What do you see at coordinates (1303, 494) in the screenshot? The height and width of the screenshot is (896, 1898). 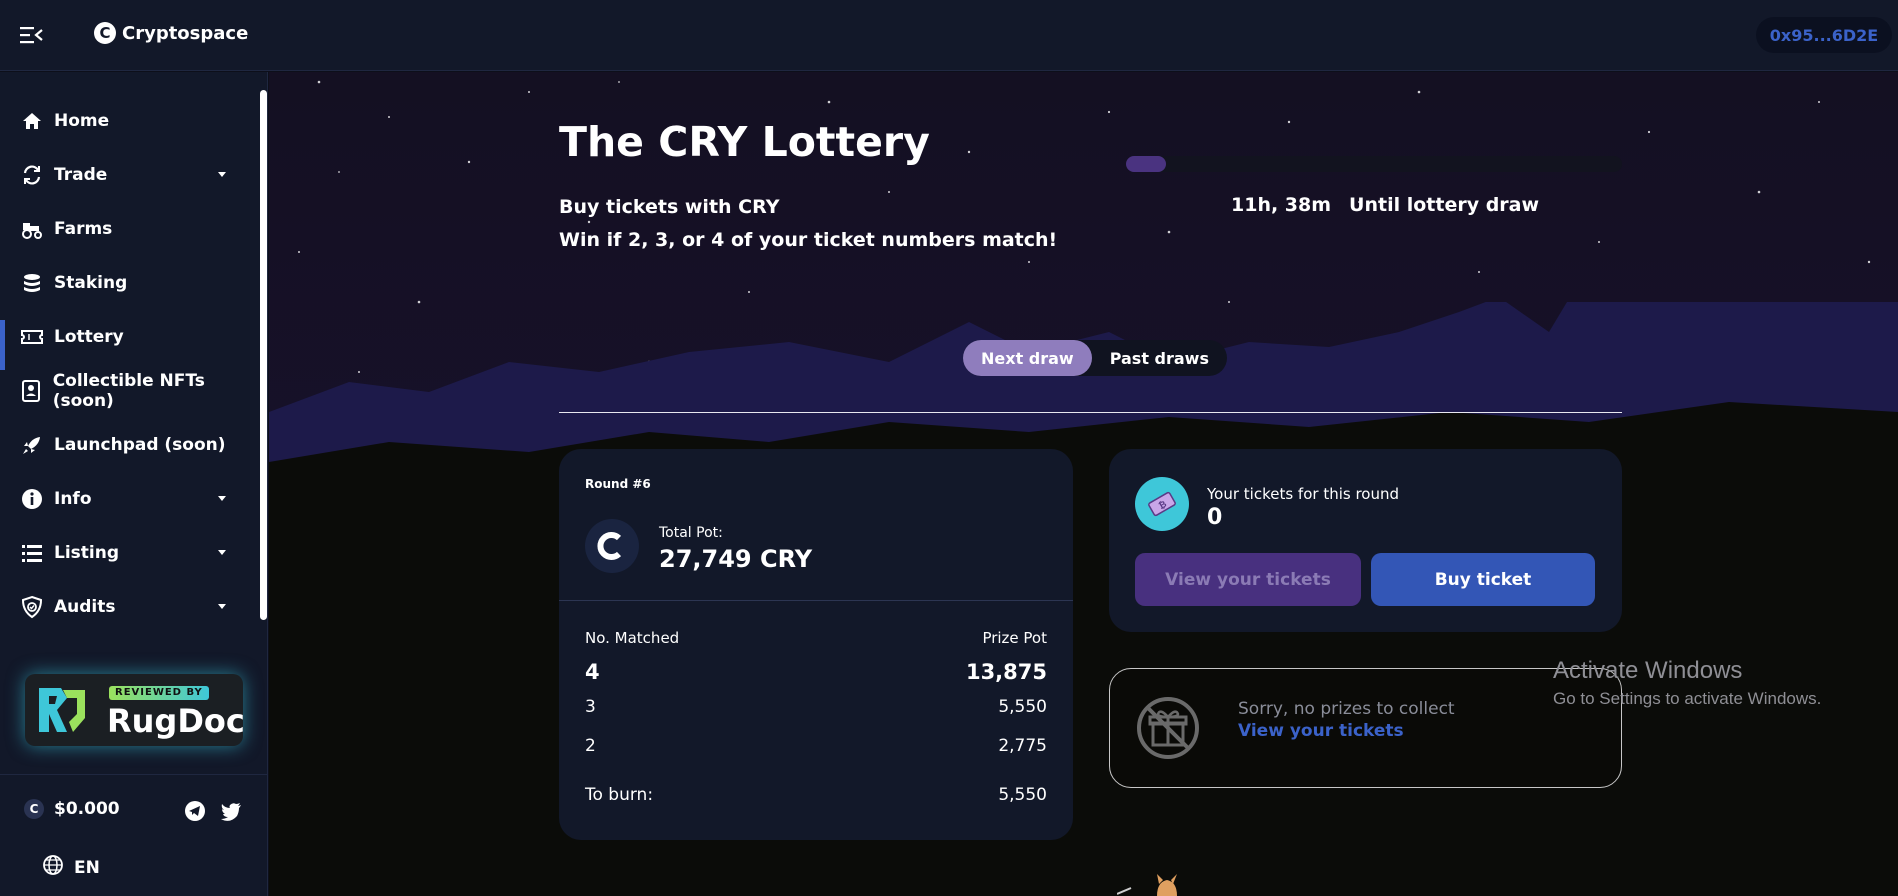 I see `your-tickets-label: Your tickets for this round` at bounding box center [1303, 494].